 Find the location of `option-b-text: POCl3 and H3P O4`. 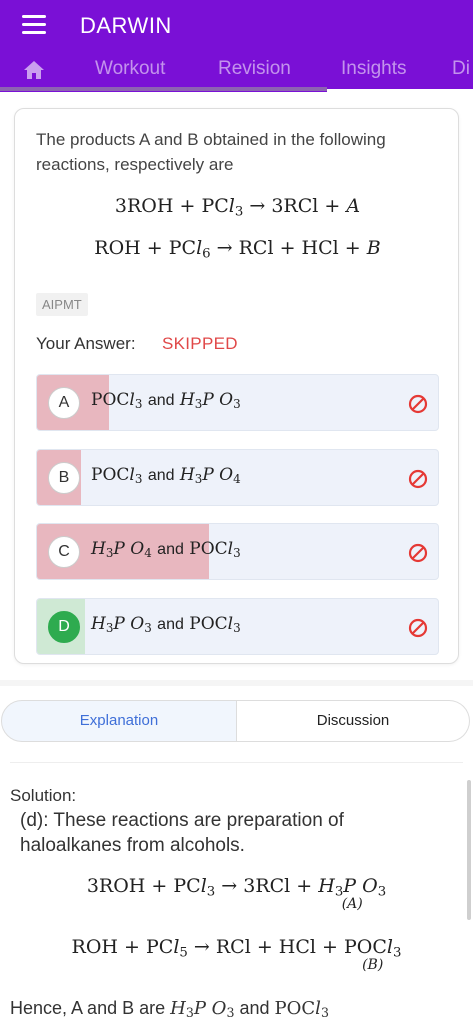

option-b-text: POCl3 and H3P O4 is located at coordinates (166, 475).